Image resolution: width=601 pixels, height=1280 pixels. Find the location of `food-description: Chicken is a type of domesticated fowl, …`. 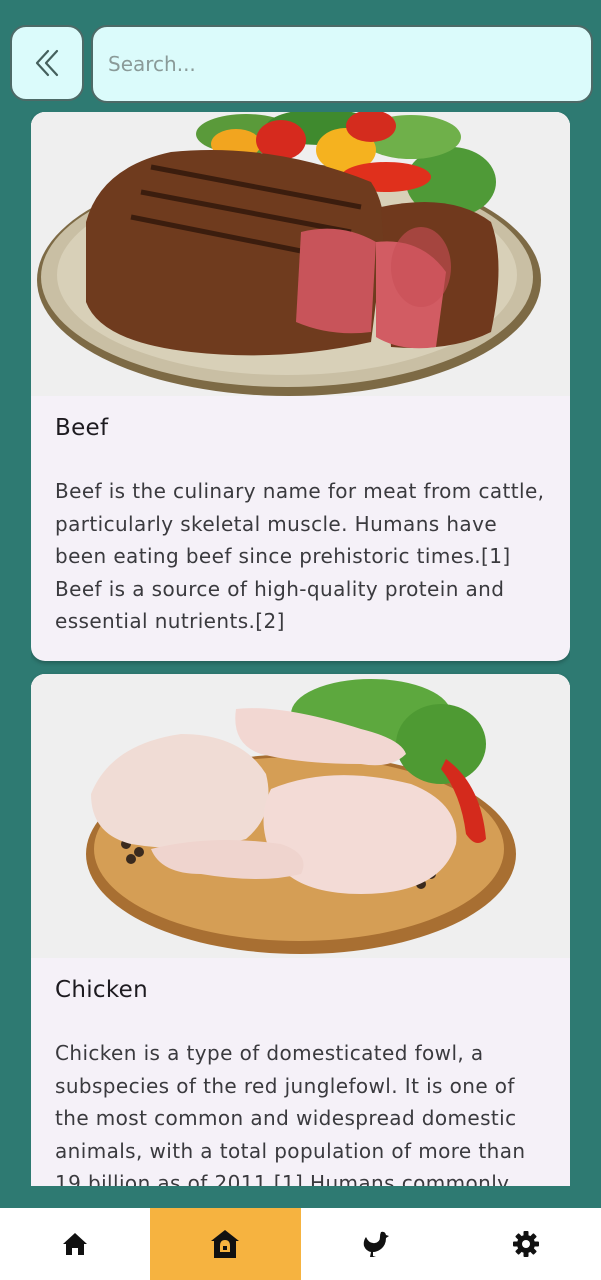

food-description: Chicken is a type of domesticated fowl, … is located at coordinates (290, 1113).